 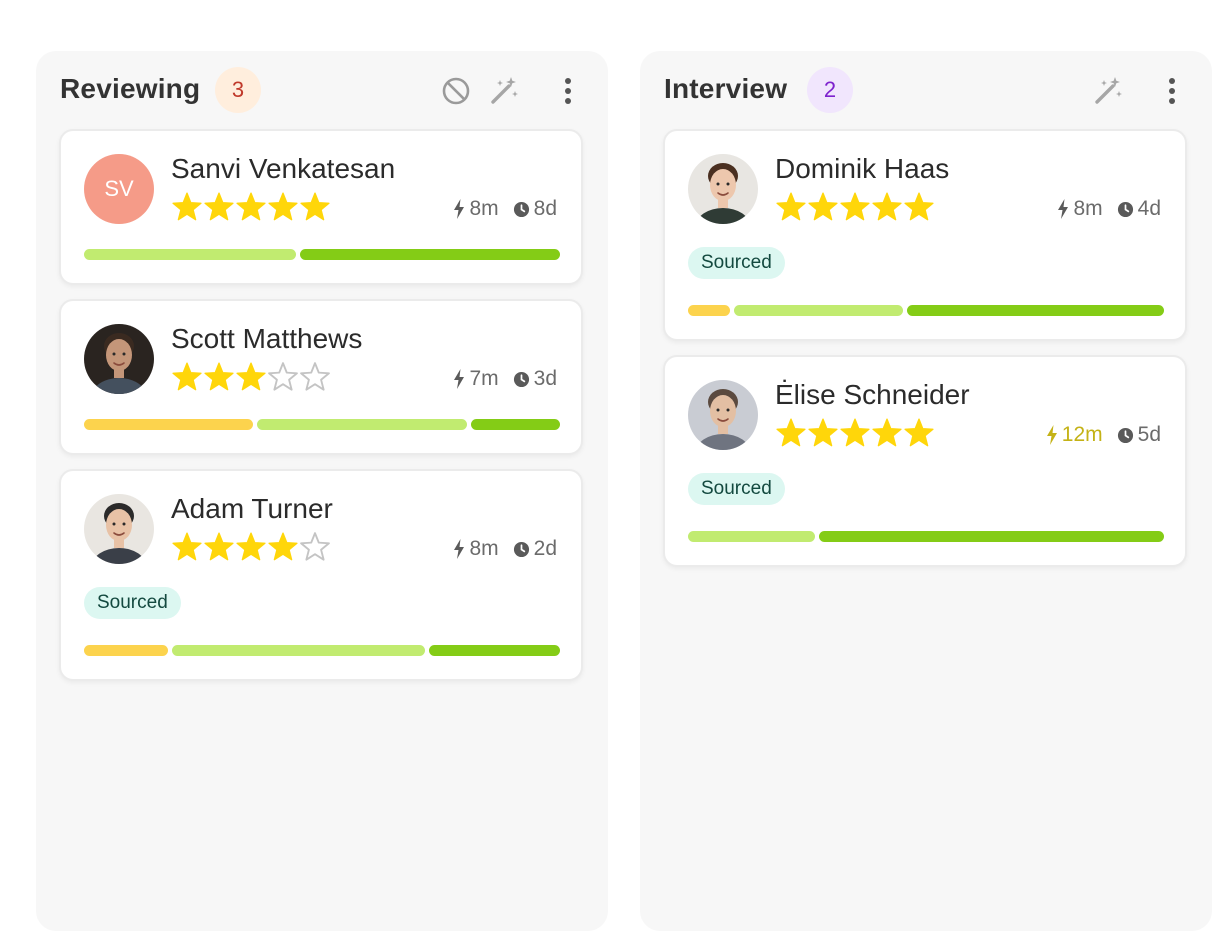 I want to click on candidate-name: Dominik Haas, so click(x=862, y=169).